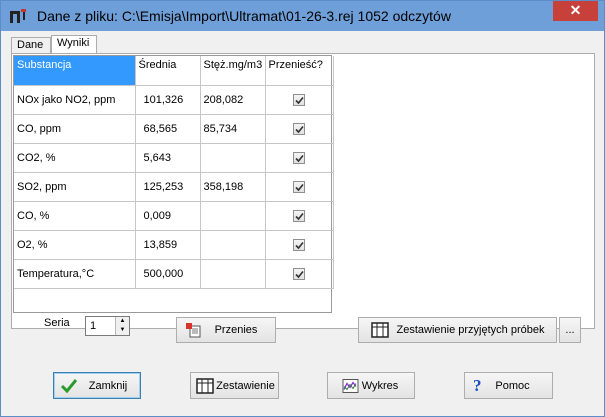 The height and width of the screenshot is (417, 605). I want to click on table-row: NOx jako NO2, ppm 101,326 208,082, so click(174, 100).